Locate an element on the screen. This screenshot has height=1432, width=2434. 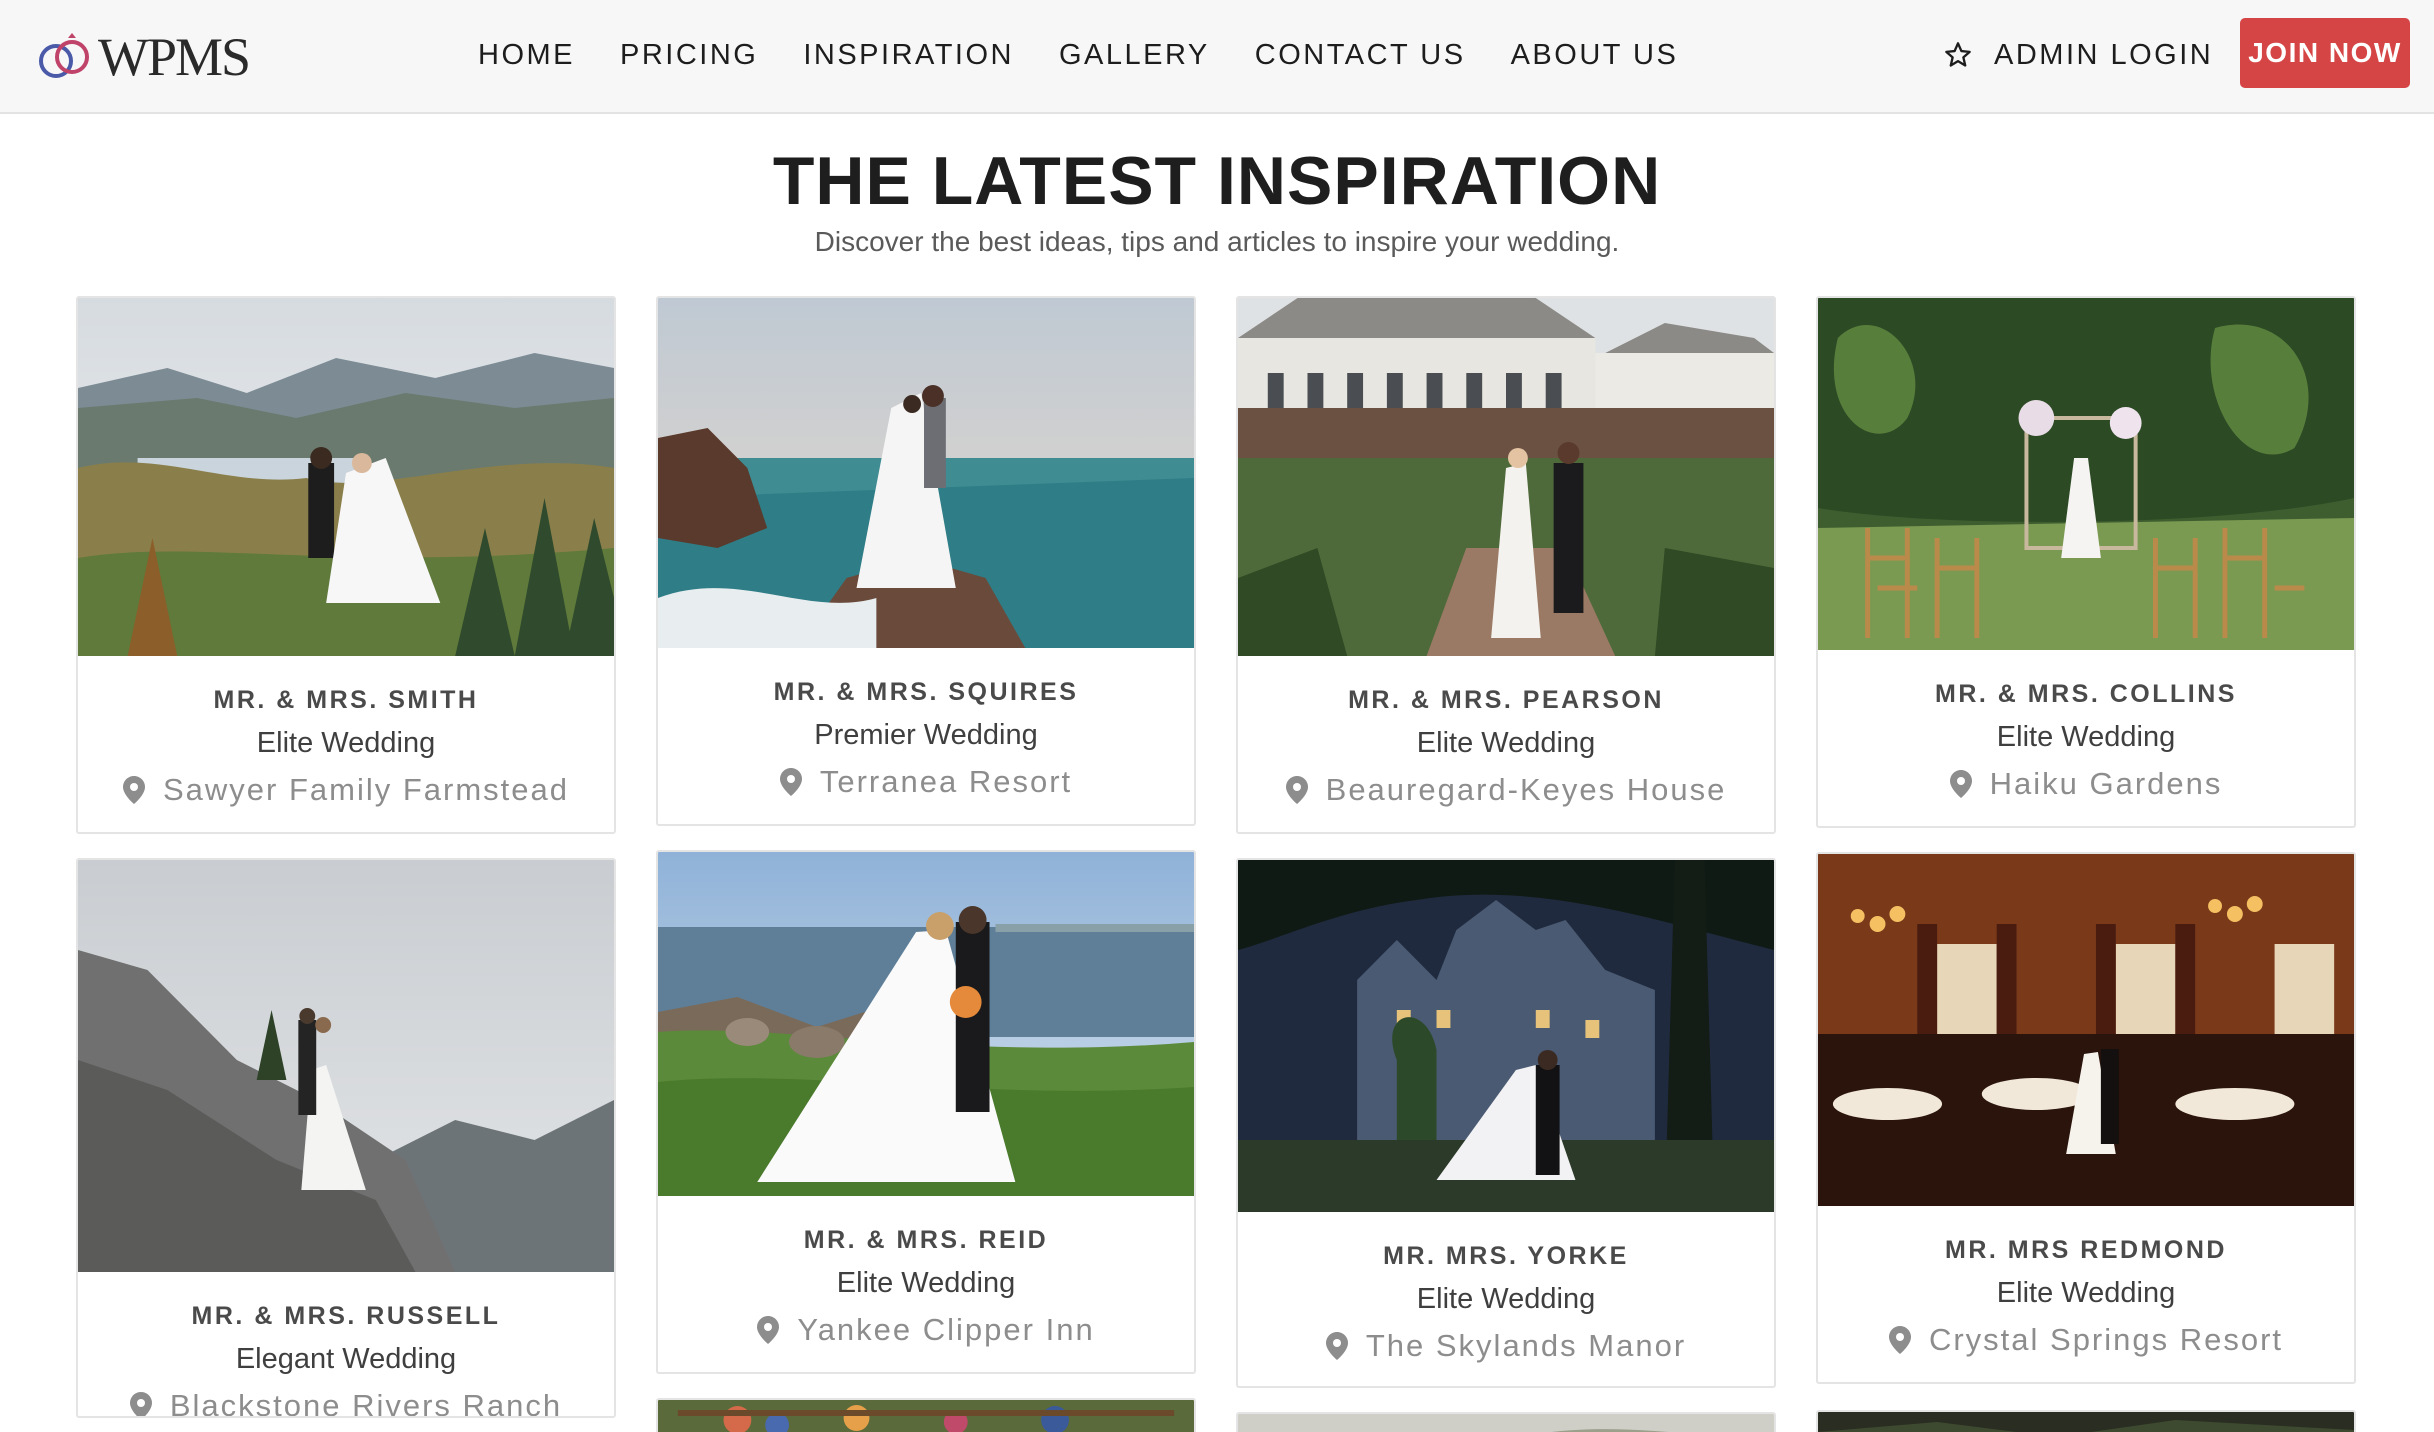
venue-location: The Skylands Manor is located at coordinates (1506, 1346).